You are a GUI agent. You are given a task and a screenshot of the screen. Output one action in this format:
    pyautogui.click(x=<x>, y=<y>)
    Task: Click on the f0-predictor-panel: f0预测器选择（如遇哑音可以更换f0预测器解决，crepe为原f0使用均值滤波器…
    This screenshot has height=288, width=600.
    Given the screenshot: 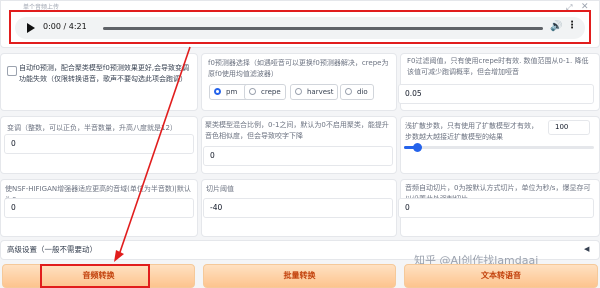 What is the action you would take?
    pyautogui.click(x=299, y=82)
    